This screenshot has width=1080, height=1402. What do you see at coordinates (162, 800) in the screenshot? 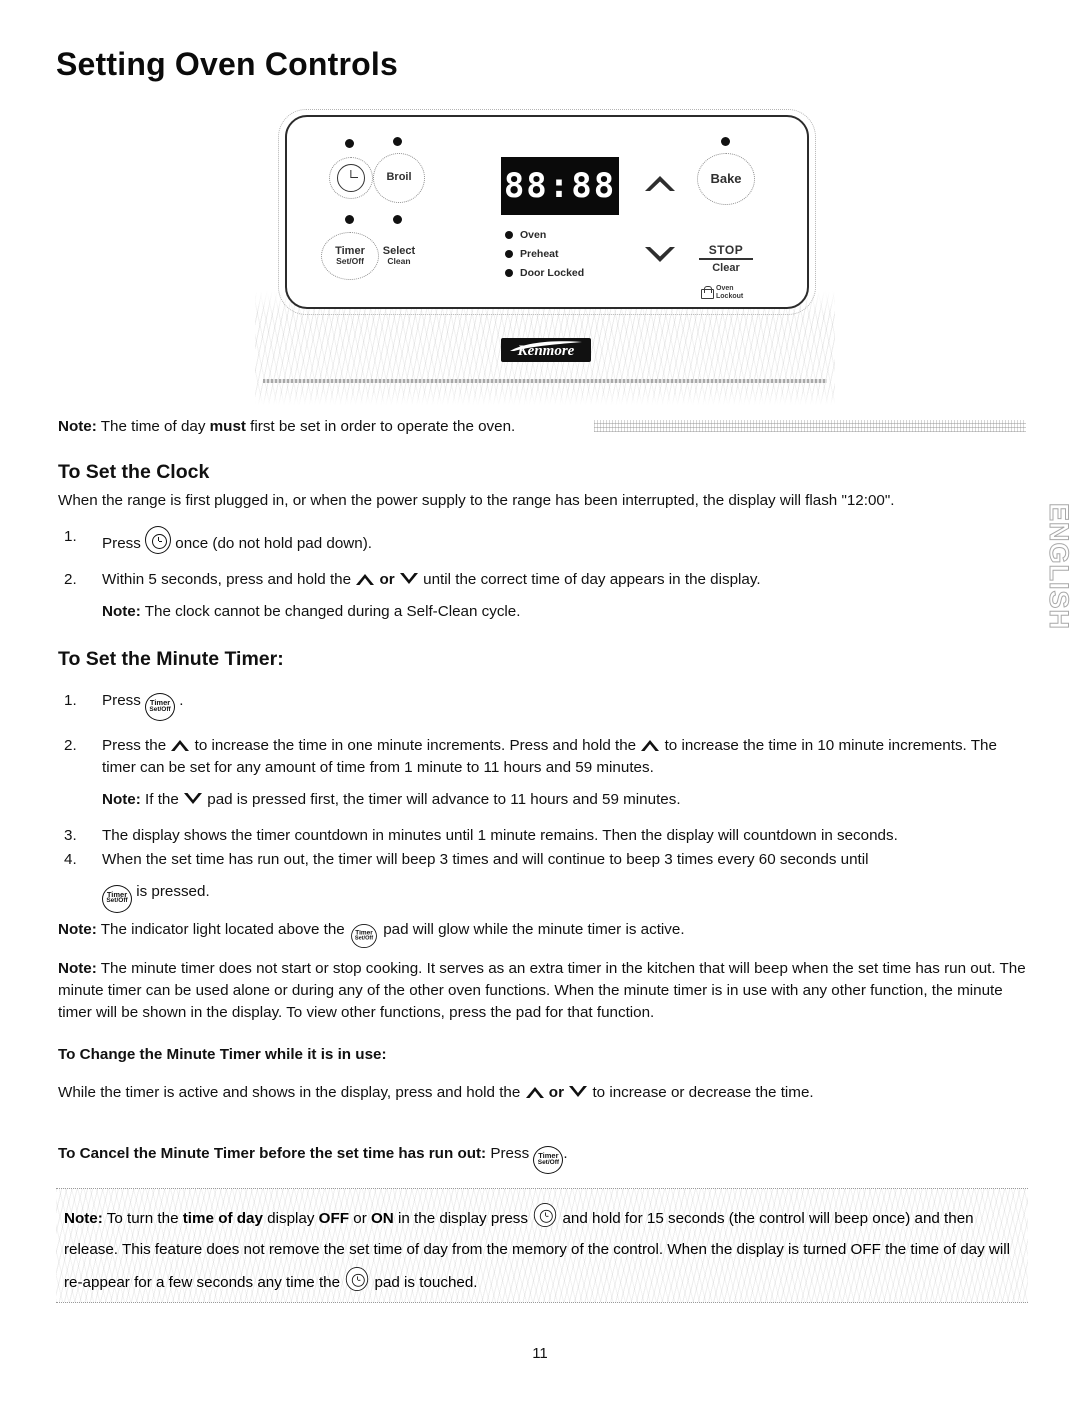
I see `timer-step2-note-text-a: If the` at bounding box center [162, 800].